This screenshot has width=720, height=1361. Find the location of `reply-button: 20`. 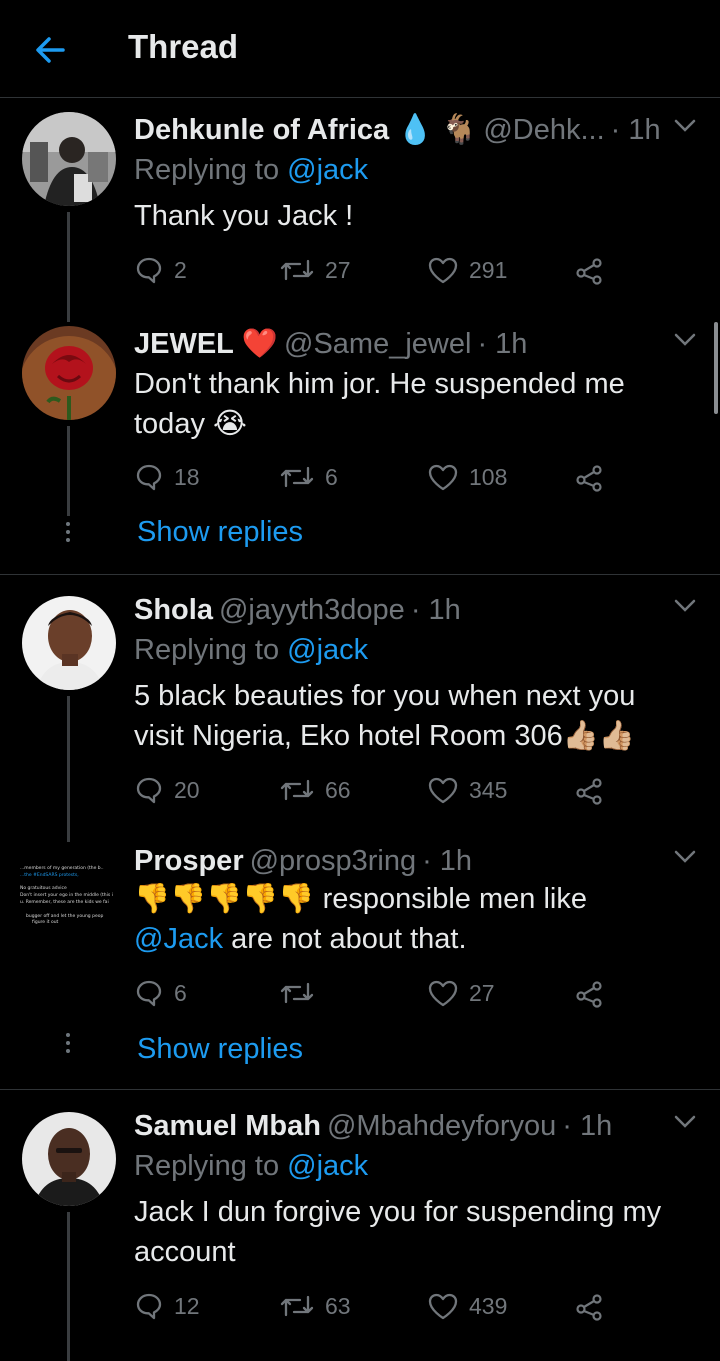

reply-button: 20 is located at coordinates (167, 790).